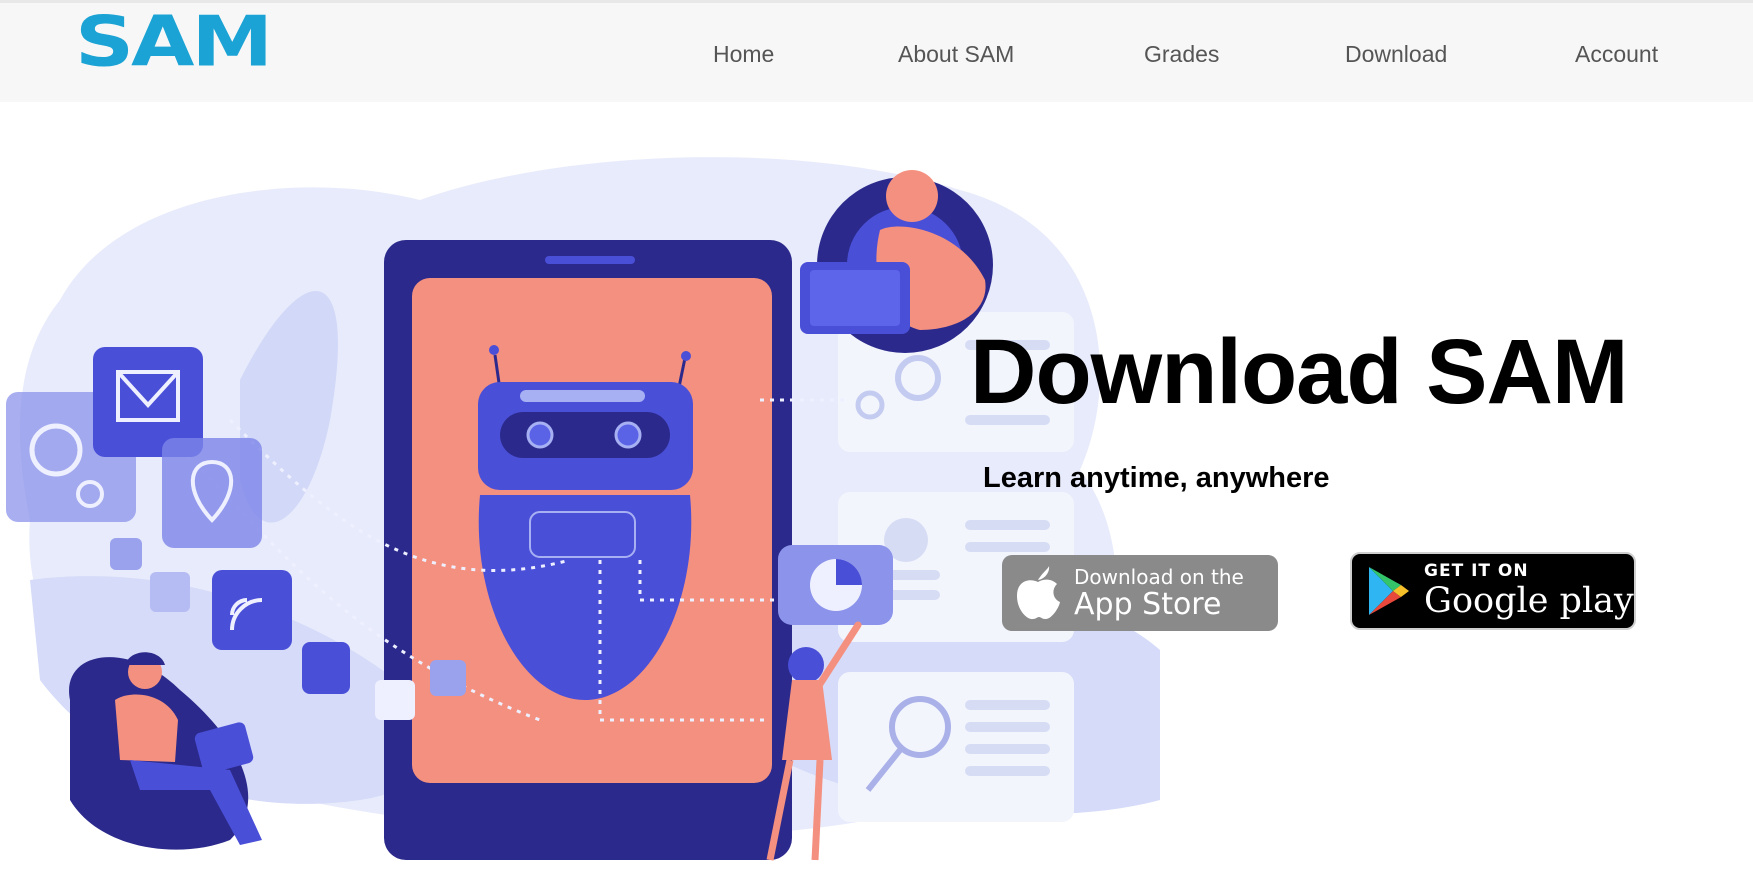  Describe the element at coordinates (1396, 54) in the screenshot. I see `nav-download: Download` at that location.